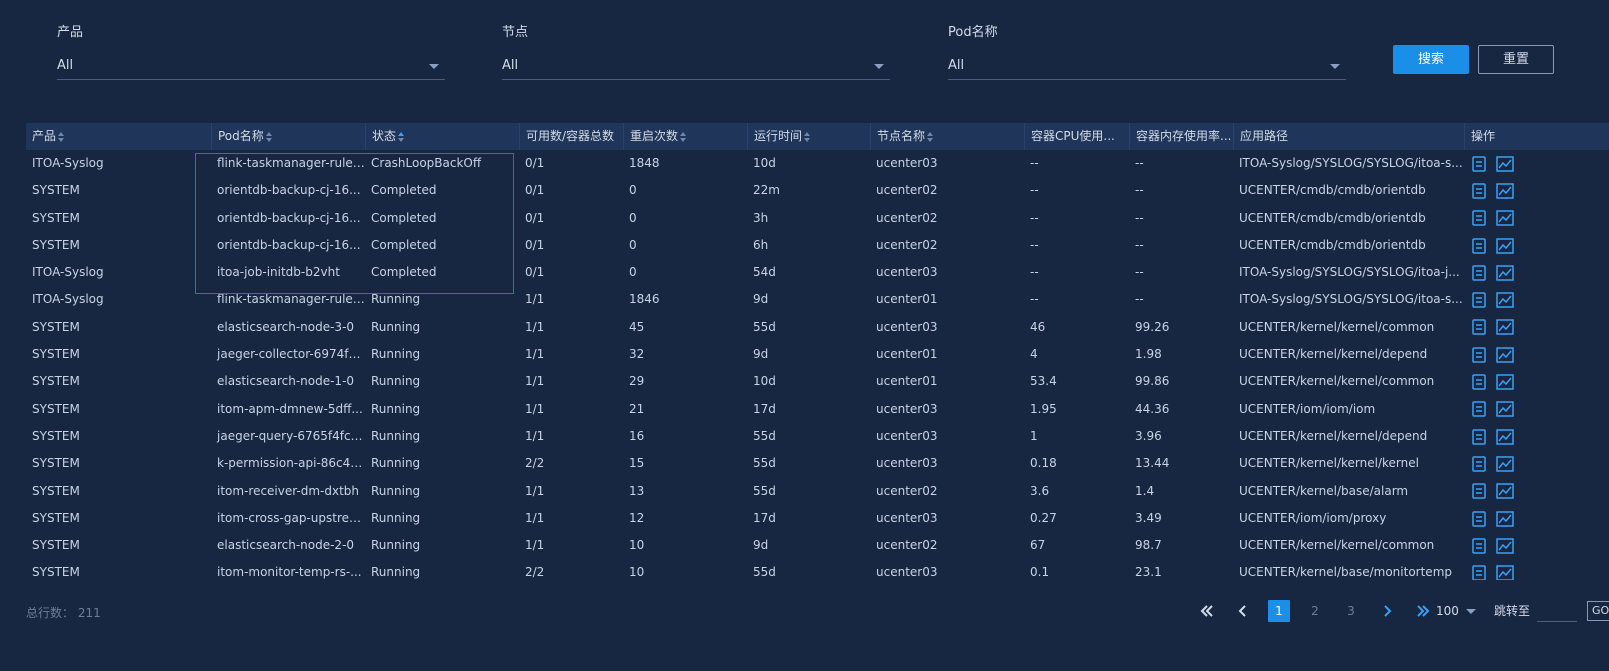 Image resolution: width=1609 pixels, height=671 pixels. Describe the element at coordinates (1519, 436) in the screenshot. I see `row-actions` at that location.